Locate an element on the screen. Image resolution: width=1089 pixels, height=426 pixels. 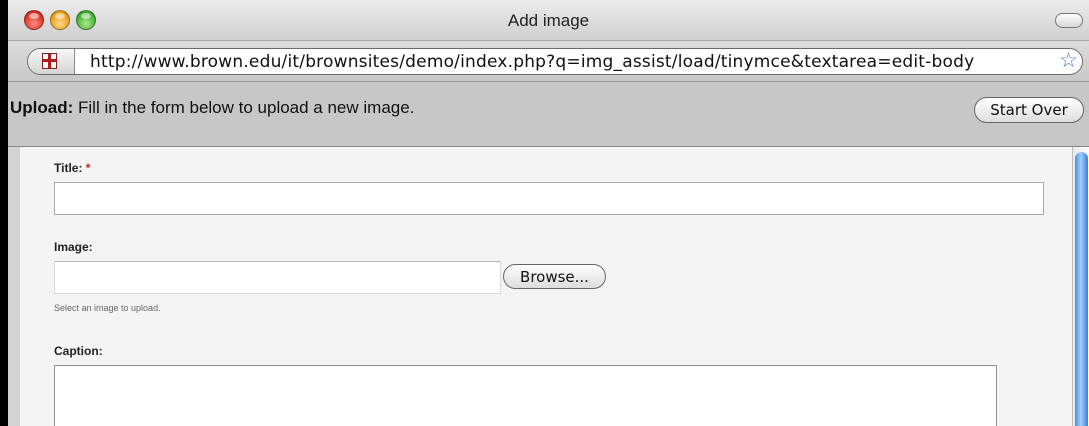
title-label-text: Title: is located at coordinates (68, 168).